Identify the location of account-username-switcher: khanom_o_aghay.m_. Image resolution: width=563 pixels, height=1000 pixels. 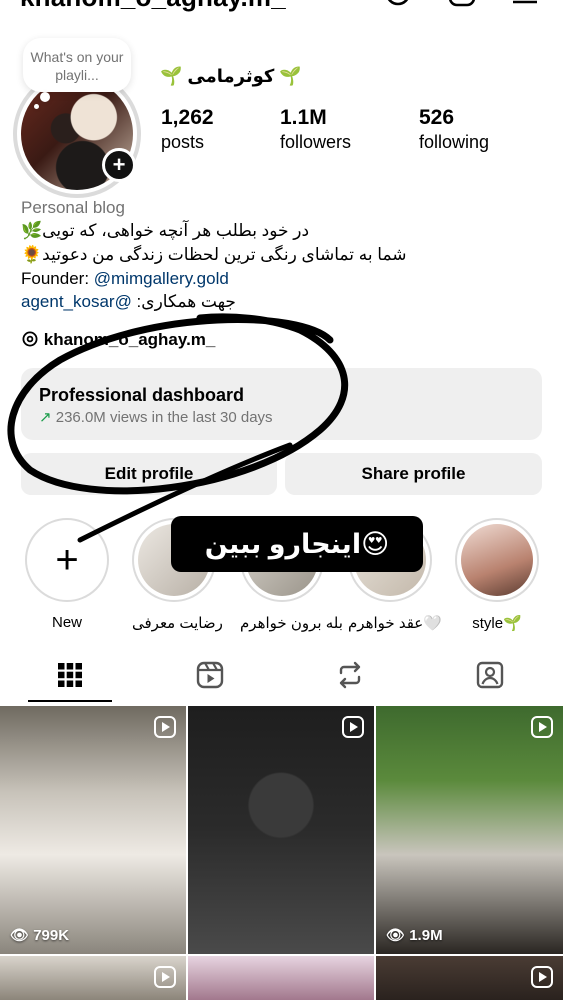
(153, 6).